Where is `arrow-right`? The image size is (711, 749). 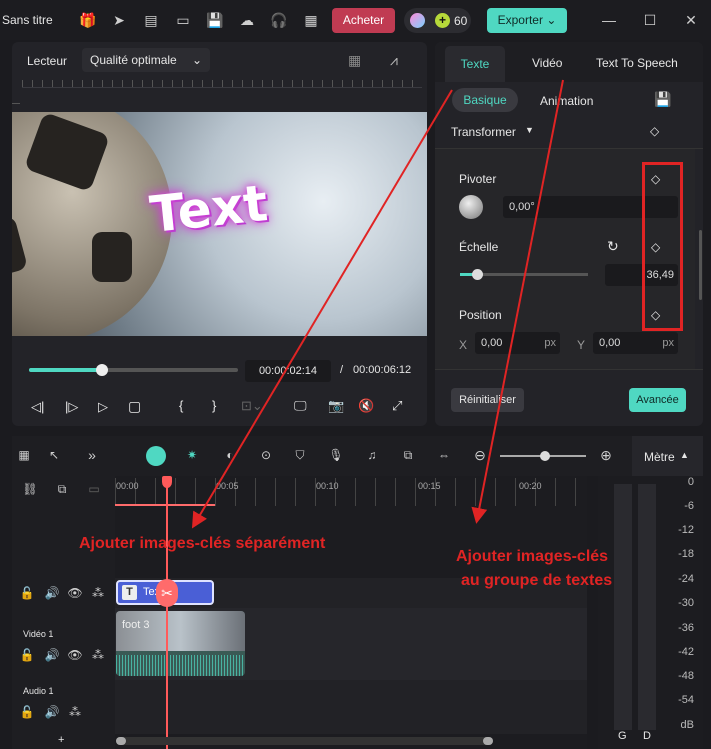 arrow-right is located at coordinates (517, 301).